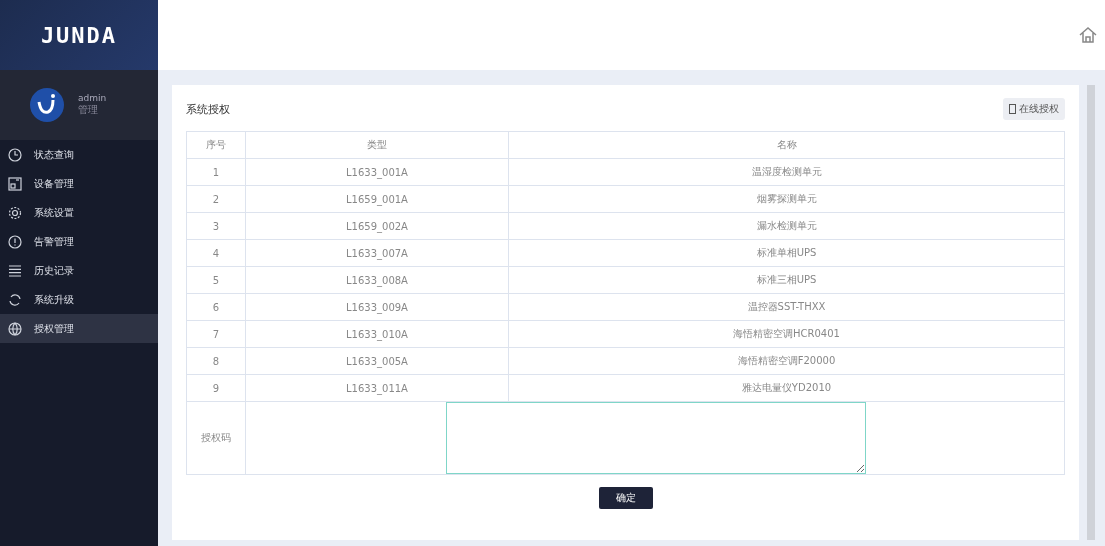  I want to click on table-cell: L1633_005A, so click(377, 361).